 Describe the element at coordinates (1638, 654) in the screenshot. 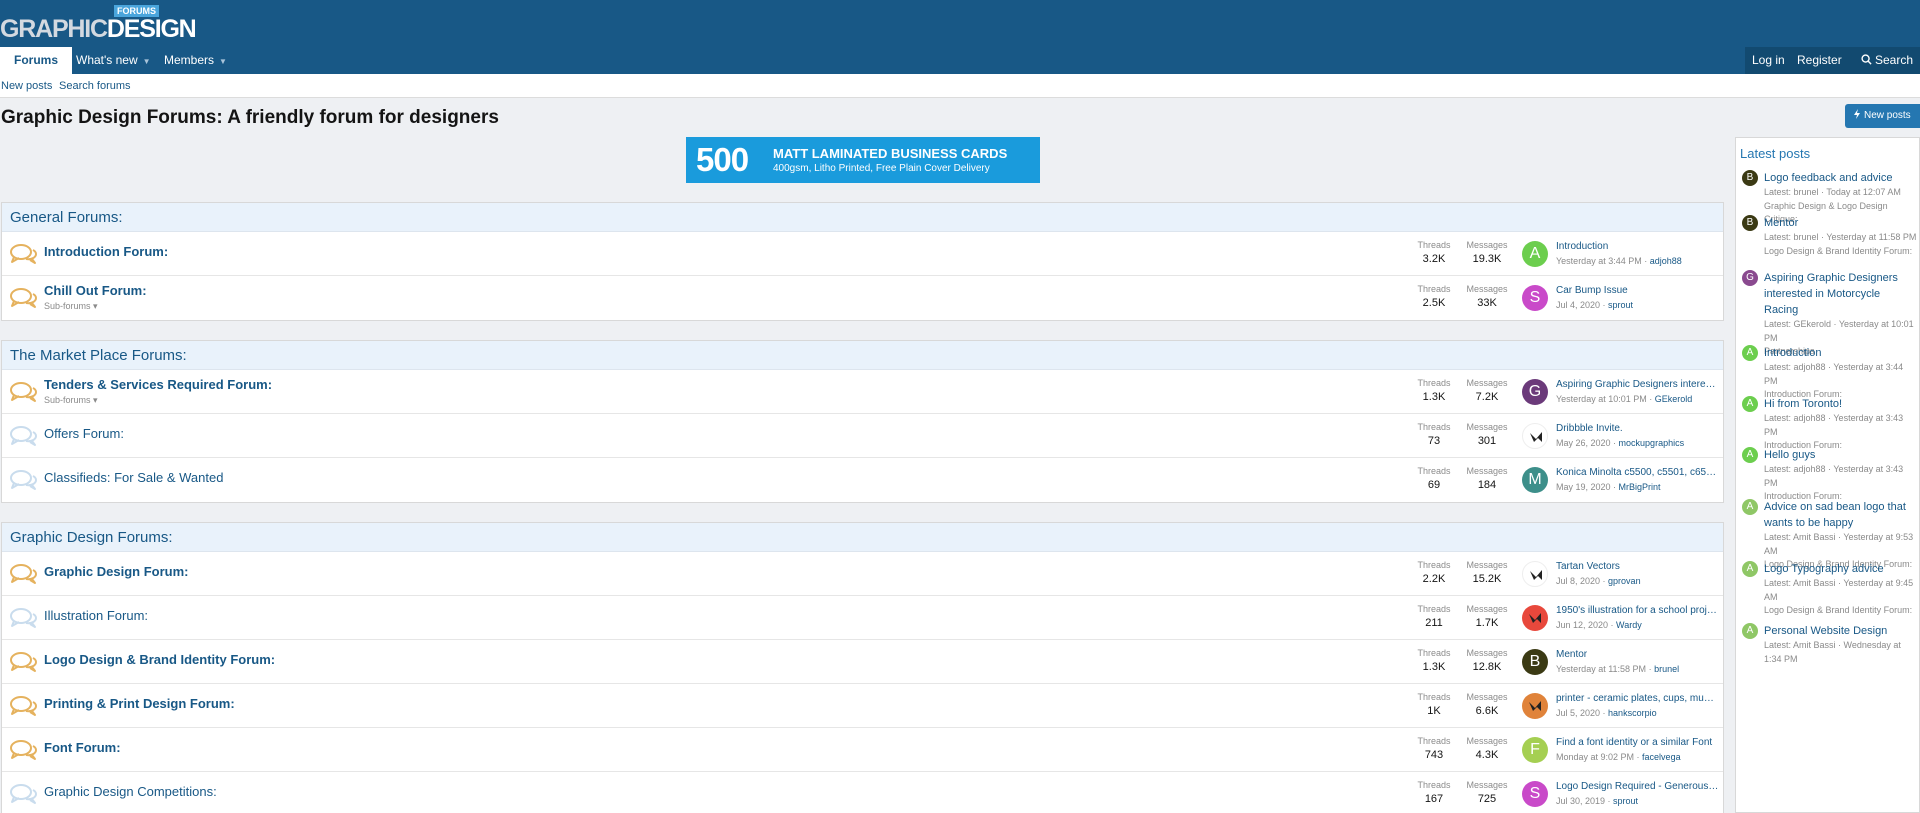

I see `latest-thread-link: Mentor` at that location.